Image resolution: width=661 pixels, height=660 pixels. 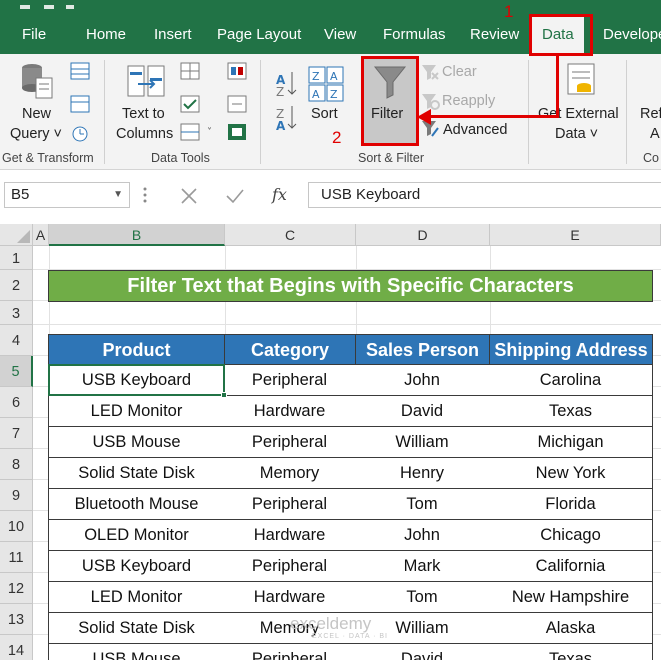 I want to click on row-header-6: 6, so click(x=16, y=402).